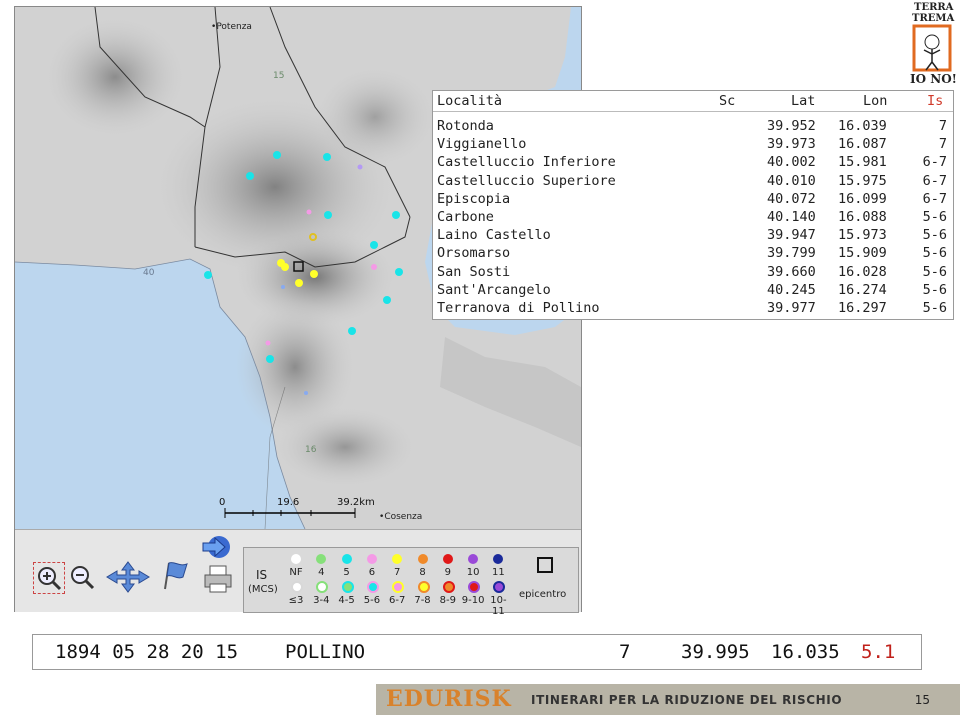 This screenshot has width=960, height=715. What do you see at coordinates (791, 198) in the screenshot?
I see `lat-cell: 40.072` at bounding box center [791, 198].